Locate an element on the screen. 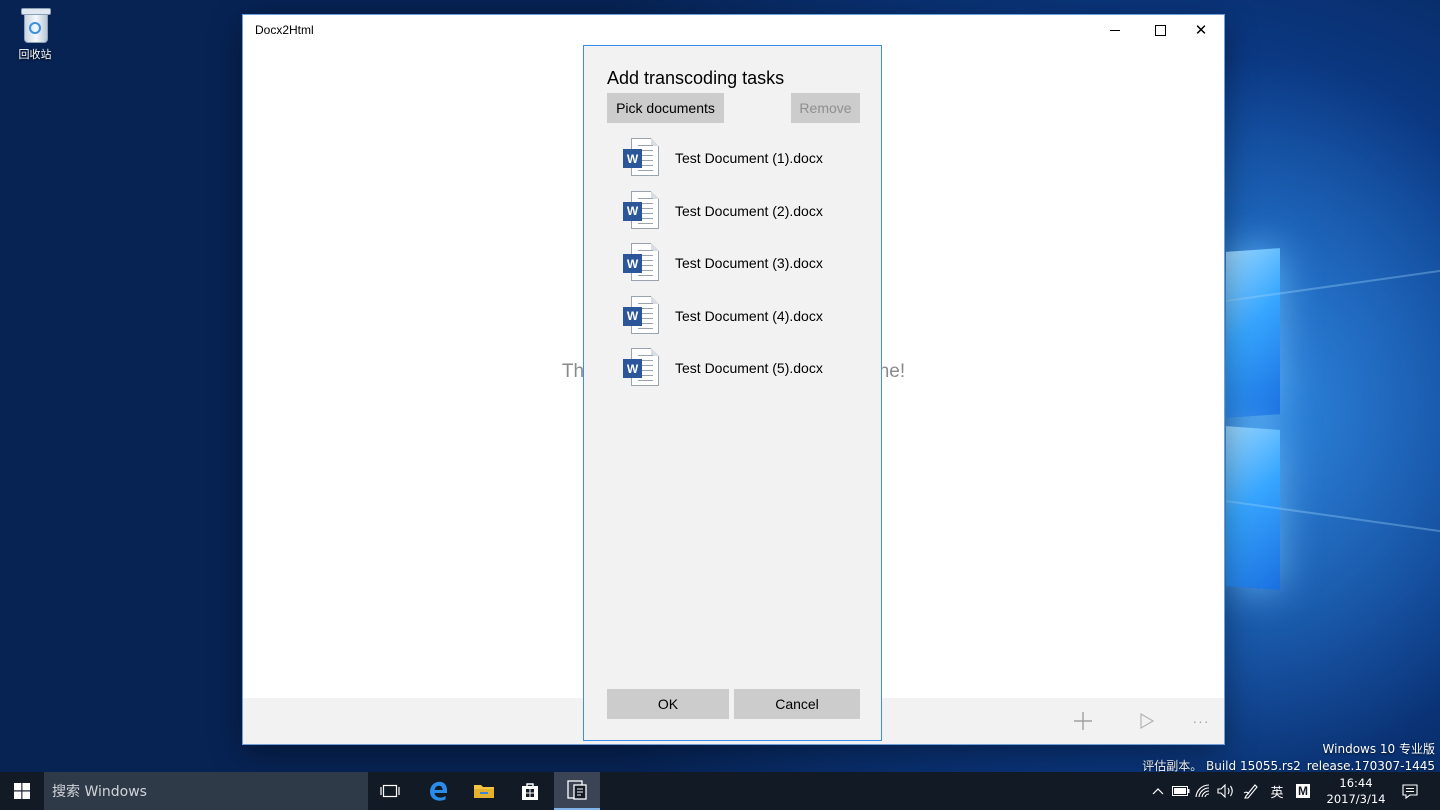 The width and height of the screenshot is (1440, 810). chevron-up-icon is located at coordinates (1158, 791).